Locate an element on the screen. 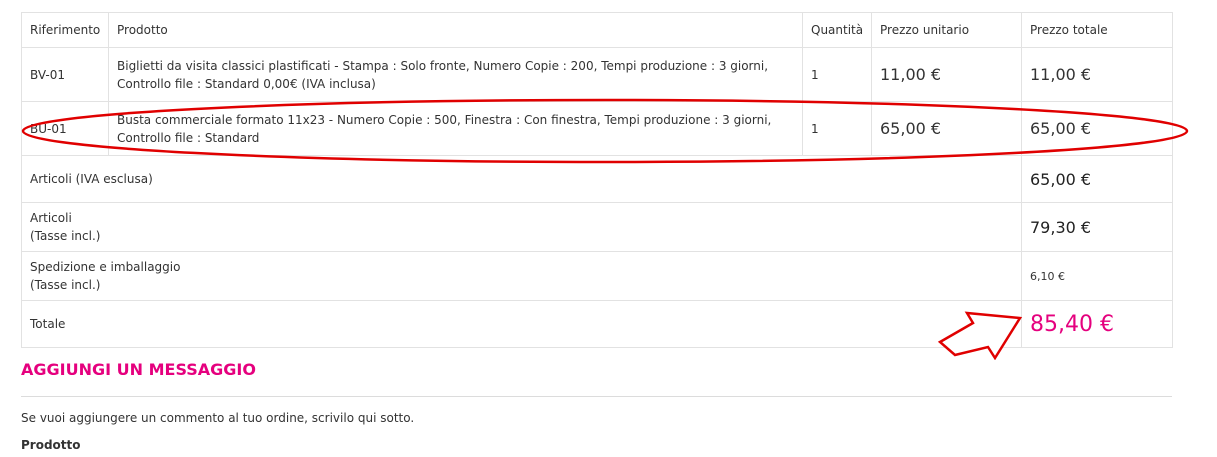 The height and width of the screenshot is (457, 1217). header-total-price: Prezzo totale is located at coordinates (1097, 30).